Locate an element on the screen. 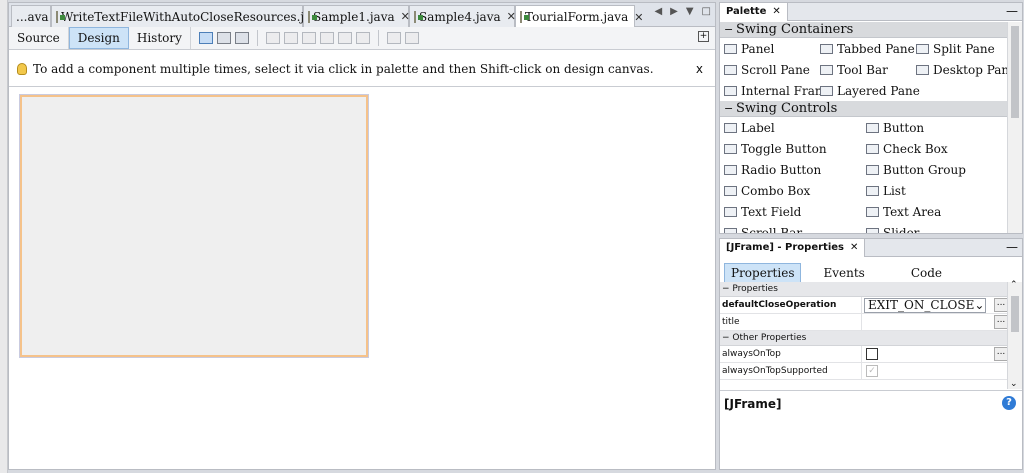  toggle-button-icon is located at coordinates (730, 148).